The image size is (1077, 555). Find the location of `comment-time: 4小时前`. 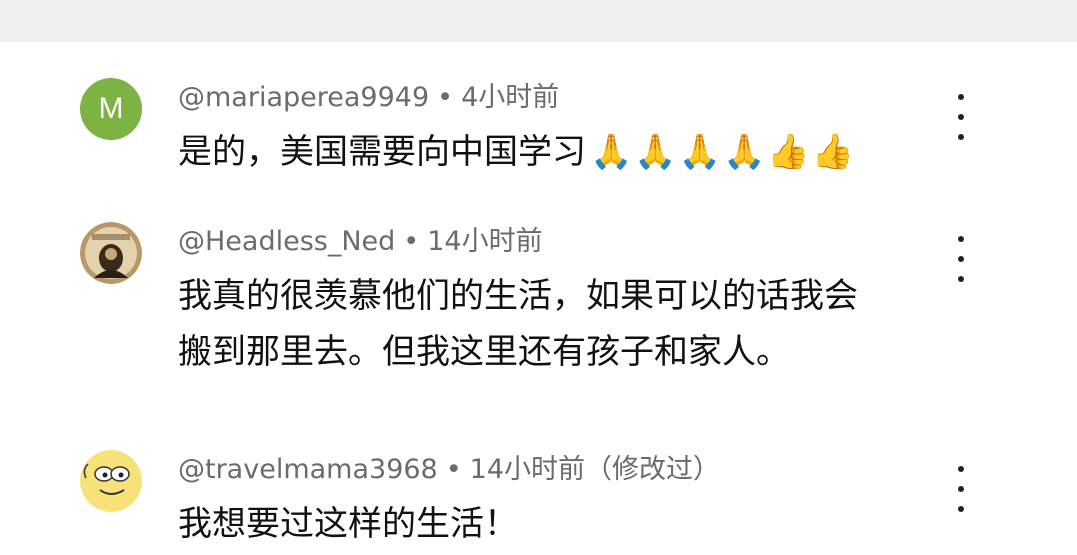

comment-time: 4小时前 is located at coordinates (510, 97).